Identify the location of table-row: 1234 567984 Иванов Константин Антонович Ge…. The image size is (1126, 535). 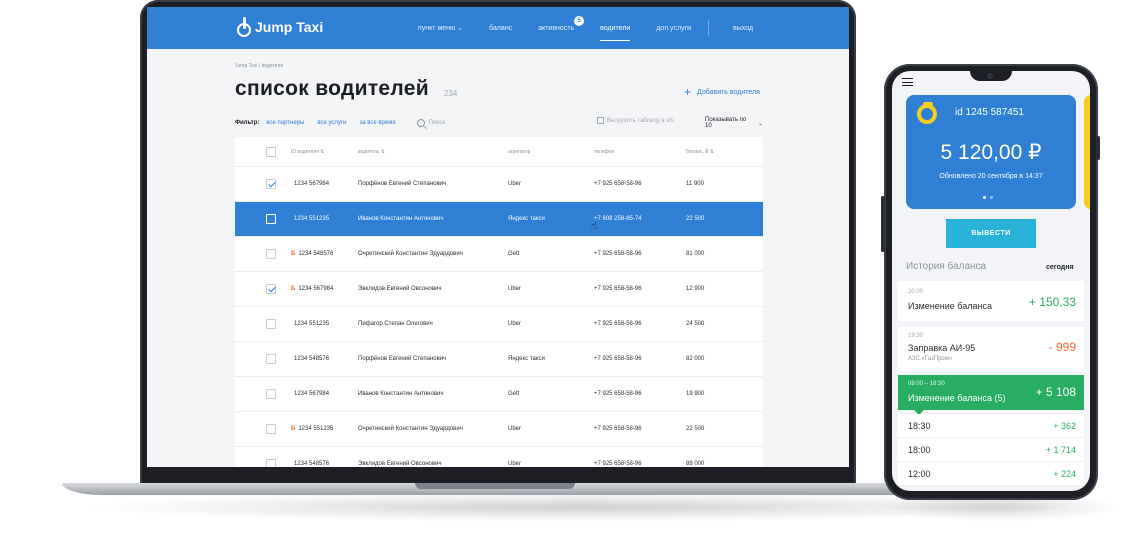
(499, 394).